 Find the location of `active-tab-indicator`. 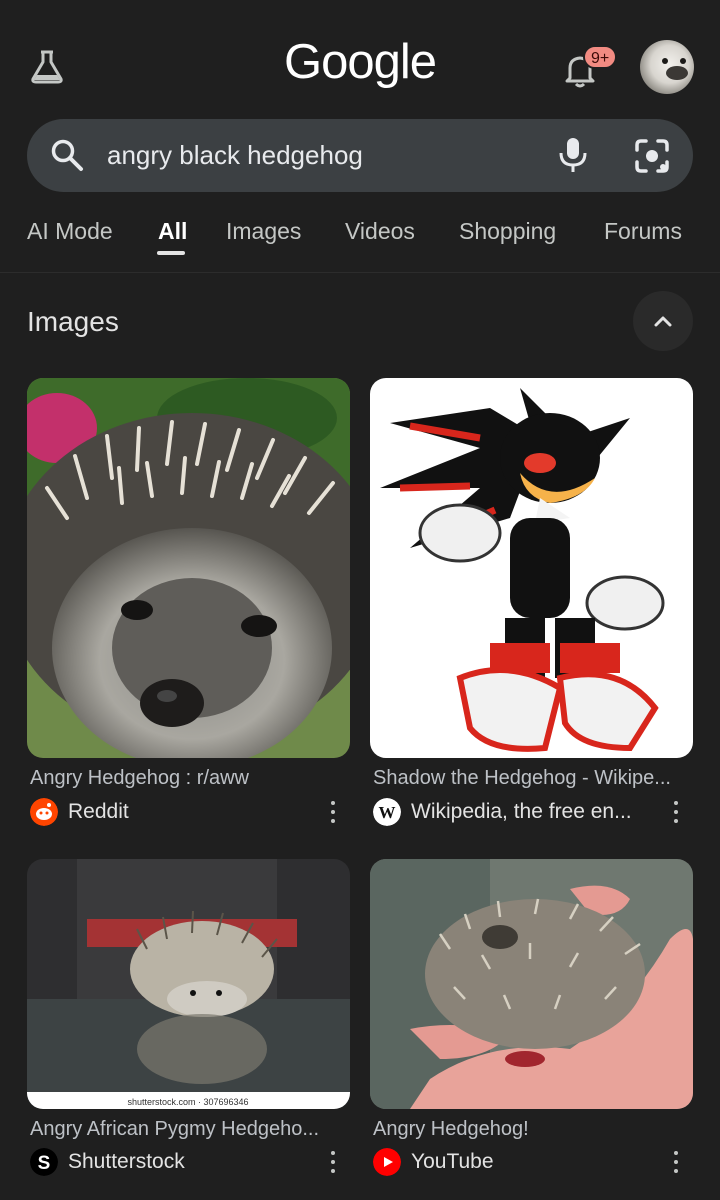

active-tab-indicator is located at coordinates (171, 253).